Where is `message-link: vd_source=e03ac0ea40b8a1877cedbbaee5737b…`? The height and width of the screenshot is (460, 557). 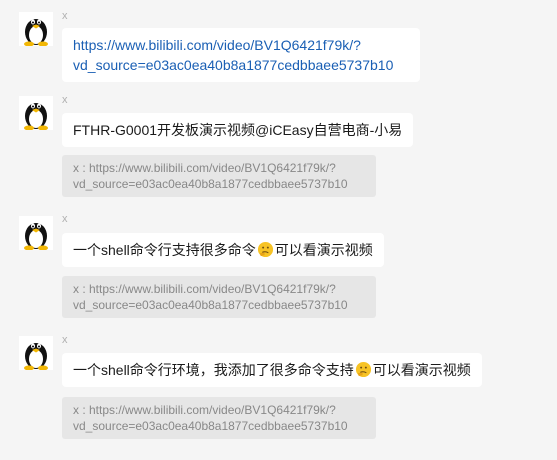 message-link: vd_source=e03ac0ea40b8a1877cedbbaee5737b… is located at coordinates (241, 65).